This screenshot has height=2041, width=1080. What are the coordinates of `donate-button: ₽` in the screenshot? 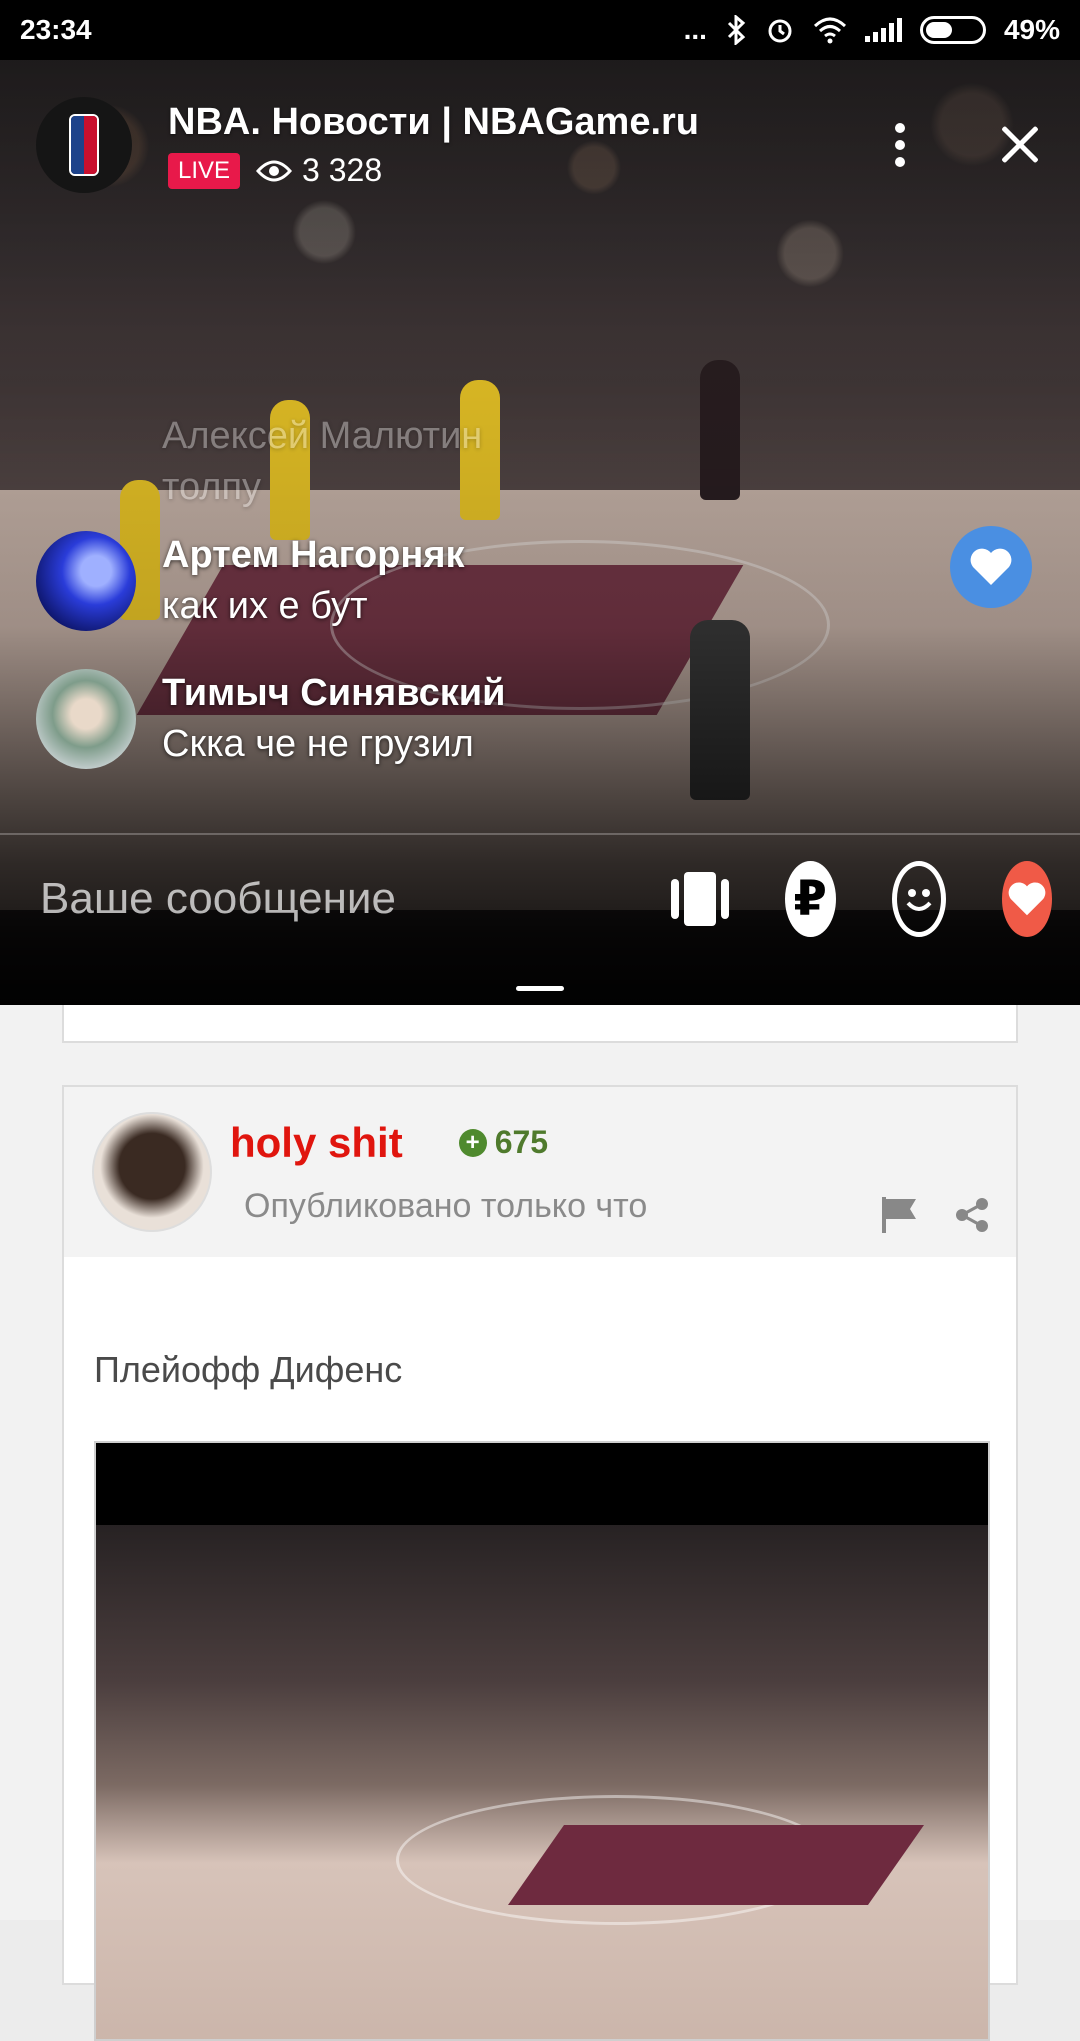 It's located at (810, 899).